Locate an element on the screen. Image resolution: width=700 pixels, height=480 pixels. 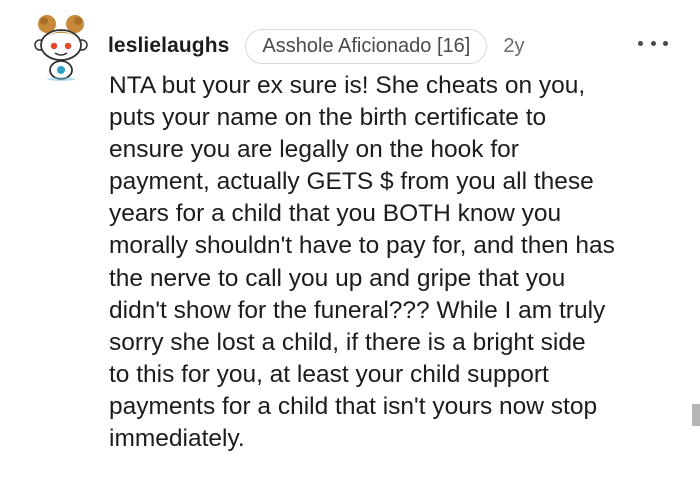
comment-body-line: ensure you are legally on the hook for is located at coordinates (314, 150).